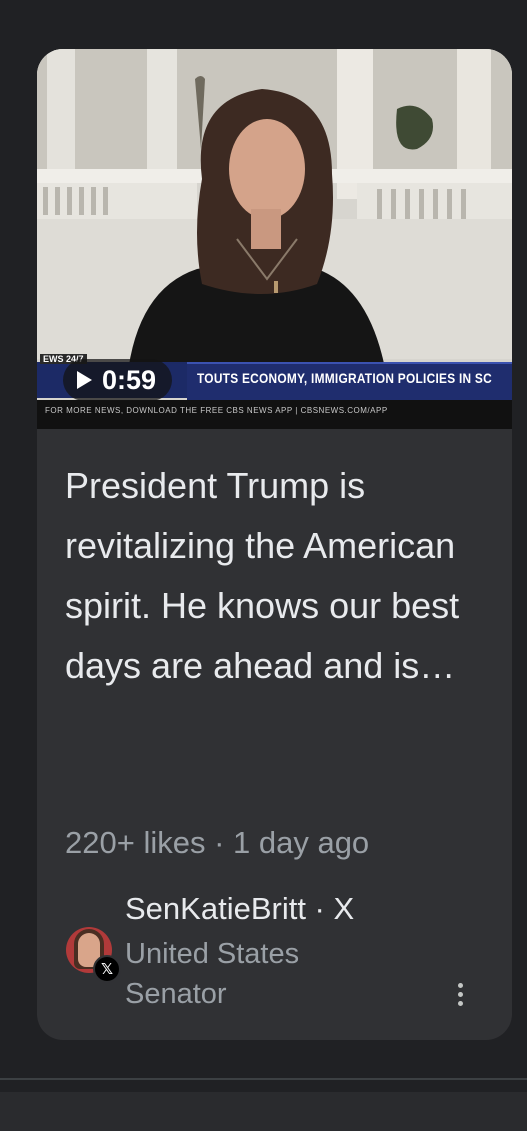 The height and width of the screenshot is (1131, 527). What do you see at coordinates (129, 379) in the screenshot?
I see `video-duration: 0:59` at bounding box center [129, 379].